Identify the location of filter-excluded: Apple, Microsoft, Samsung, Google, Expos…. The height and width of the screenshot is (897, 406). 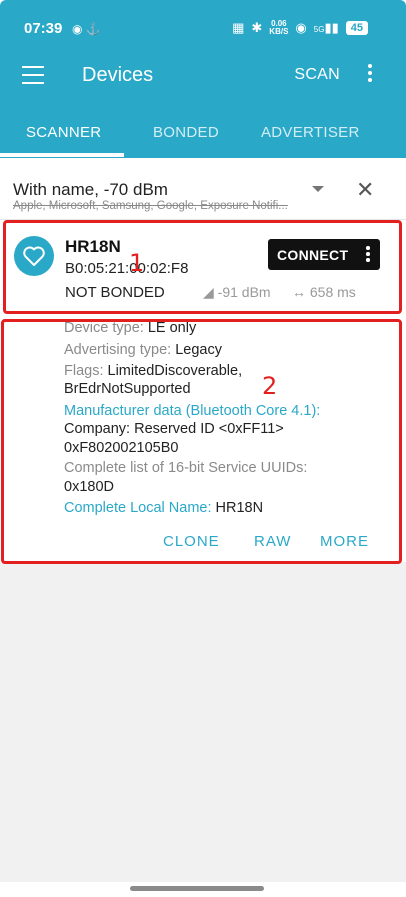
(150, 206).